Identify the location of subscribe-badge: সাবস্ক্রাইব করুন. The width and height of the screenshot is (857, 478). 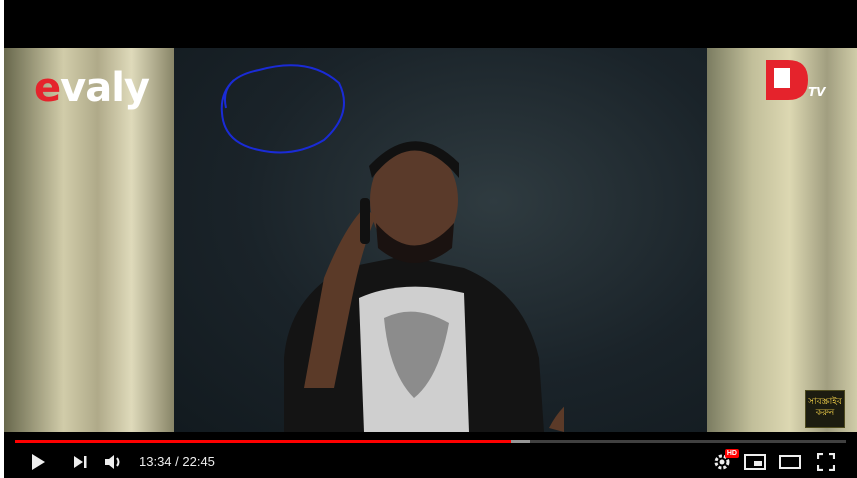
(825, 409).